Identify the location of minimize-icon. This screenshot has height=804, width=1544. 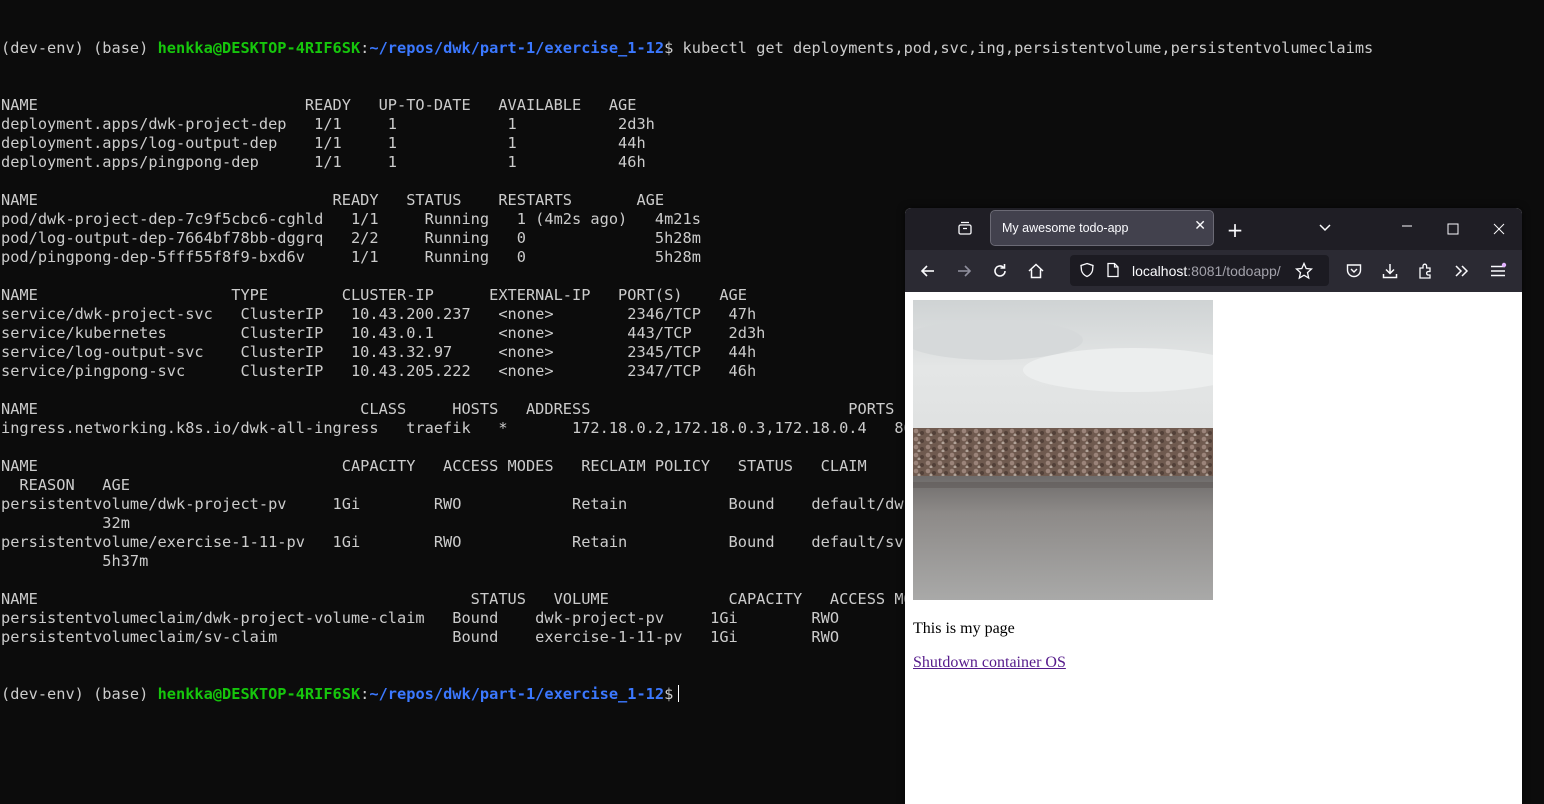
(1407, 227).